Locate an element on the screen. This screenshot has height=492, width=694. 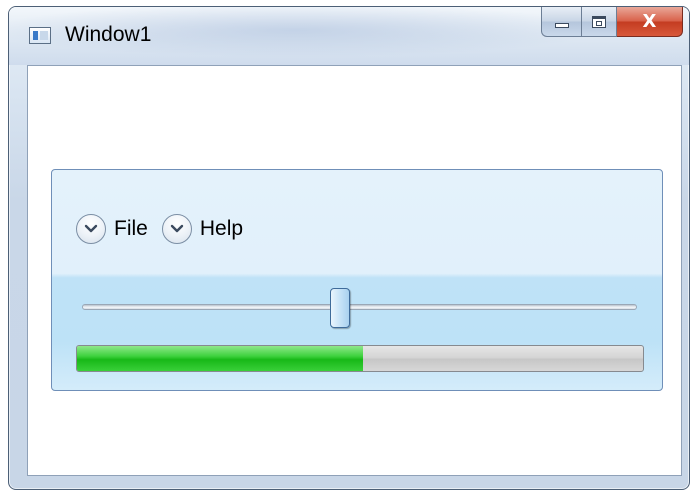
value-slider is located at coordinates (359, 308).